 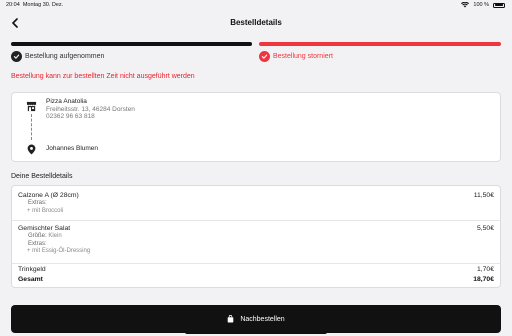 What do you see at coordinates (256, 279) in the screenshot?
I see `total-row: Gesamt 18,70€` at bounding box center [256, 279].